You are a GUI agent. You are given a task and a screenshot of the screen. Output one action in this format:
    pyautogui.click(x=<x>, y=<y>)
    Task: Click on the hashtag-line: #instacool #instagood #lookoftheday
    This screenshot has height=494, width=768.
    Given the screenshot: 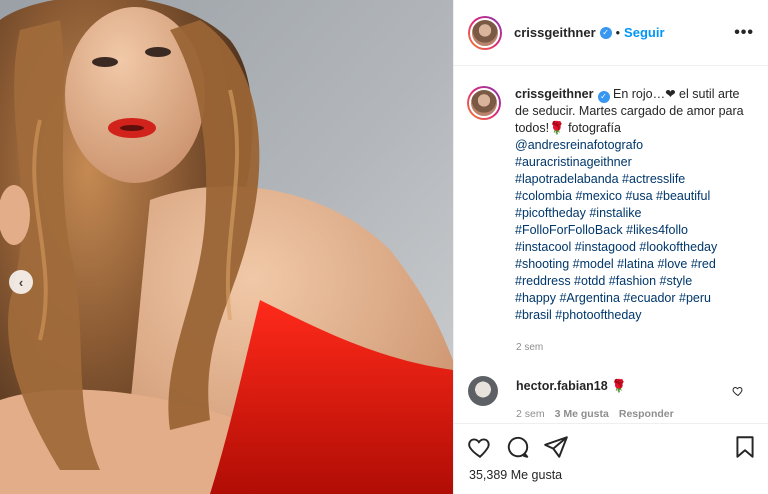 What is the action you would take?
    pyautogui.click(x=631, y=247)
    